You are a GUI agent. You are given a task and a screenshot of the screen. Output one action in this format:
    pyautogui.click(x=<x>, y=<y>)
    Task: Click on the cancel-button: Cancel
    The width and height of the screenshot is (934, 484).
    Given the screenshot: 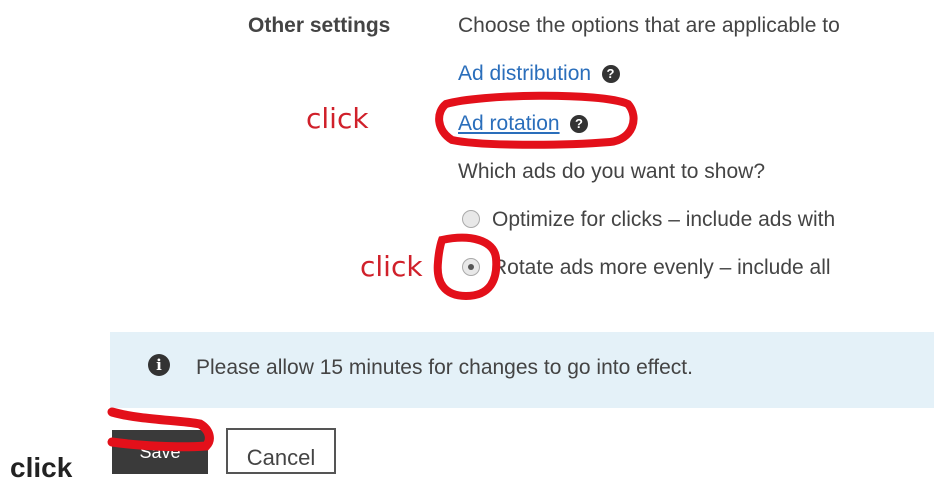 What is the action you would take?
    pyautogui.click(x=281, y=451)
    